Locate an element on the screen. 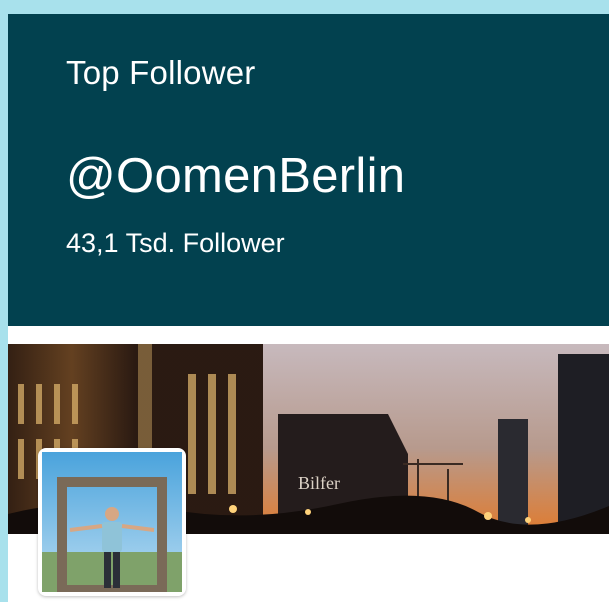 The width and height of the screenshot is (609, 602). svg-text: Bilfer is located at coordinates (319, 483).